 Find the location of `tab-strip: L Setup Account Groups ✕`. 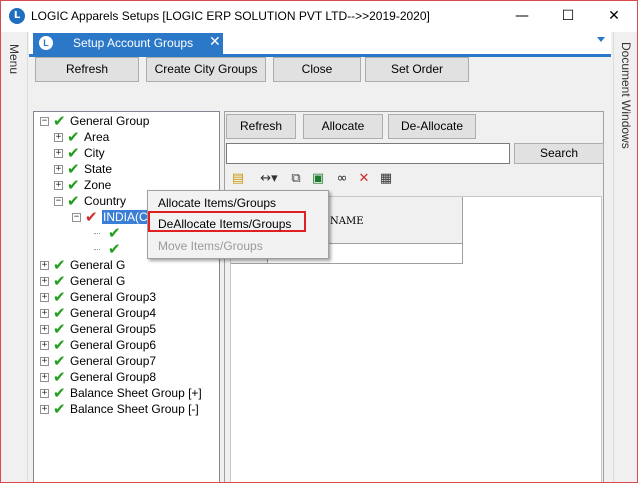

tab-strip: L Setup Account Groups ✕ is located at coordinates (320, 44).